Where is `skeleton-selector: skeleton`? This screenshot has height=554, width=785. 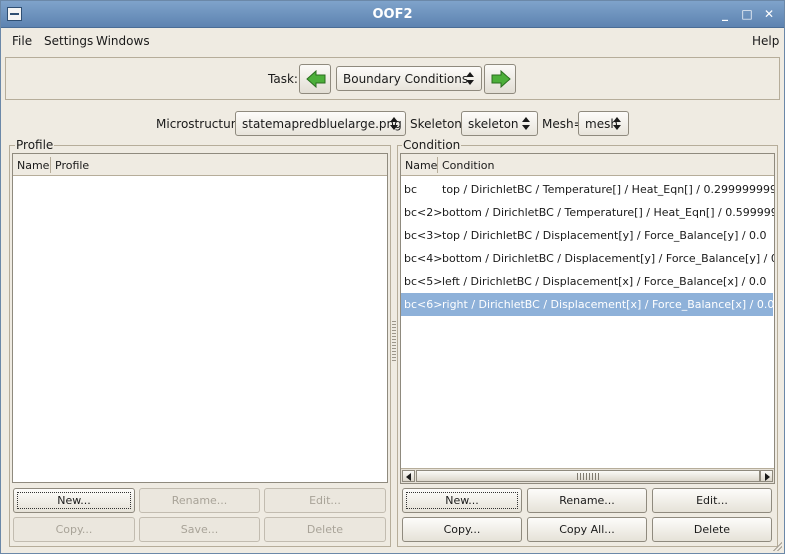
skeleton-selector: skeleton is located at coordinates (499, 123).